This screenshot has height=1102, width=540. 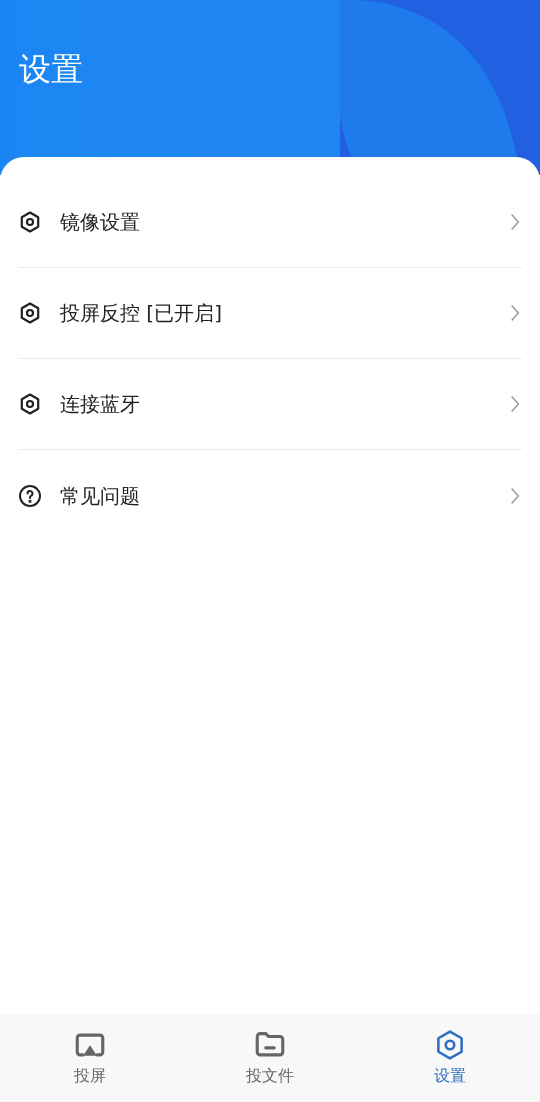 What do you see at coordinates (270, 313) in the screenshot?
I see `menu-item: 投屏反控 [已开启]` at bounding box center [270, 313].